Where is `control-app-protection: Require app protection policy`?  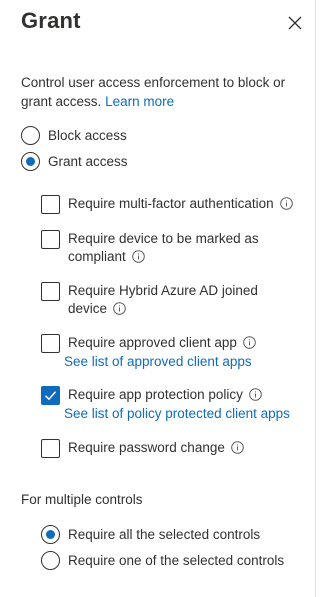
control-app-protection: Require app protection policy is located at coordinates (174, 395).